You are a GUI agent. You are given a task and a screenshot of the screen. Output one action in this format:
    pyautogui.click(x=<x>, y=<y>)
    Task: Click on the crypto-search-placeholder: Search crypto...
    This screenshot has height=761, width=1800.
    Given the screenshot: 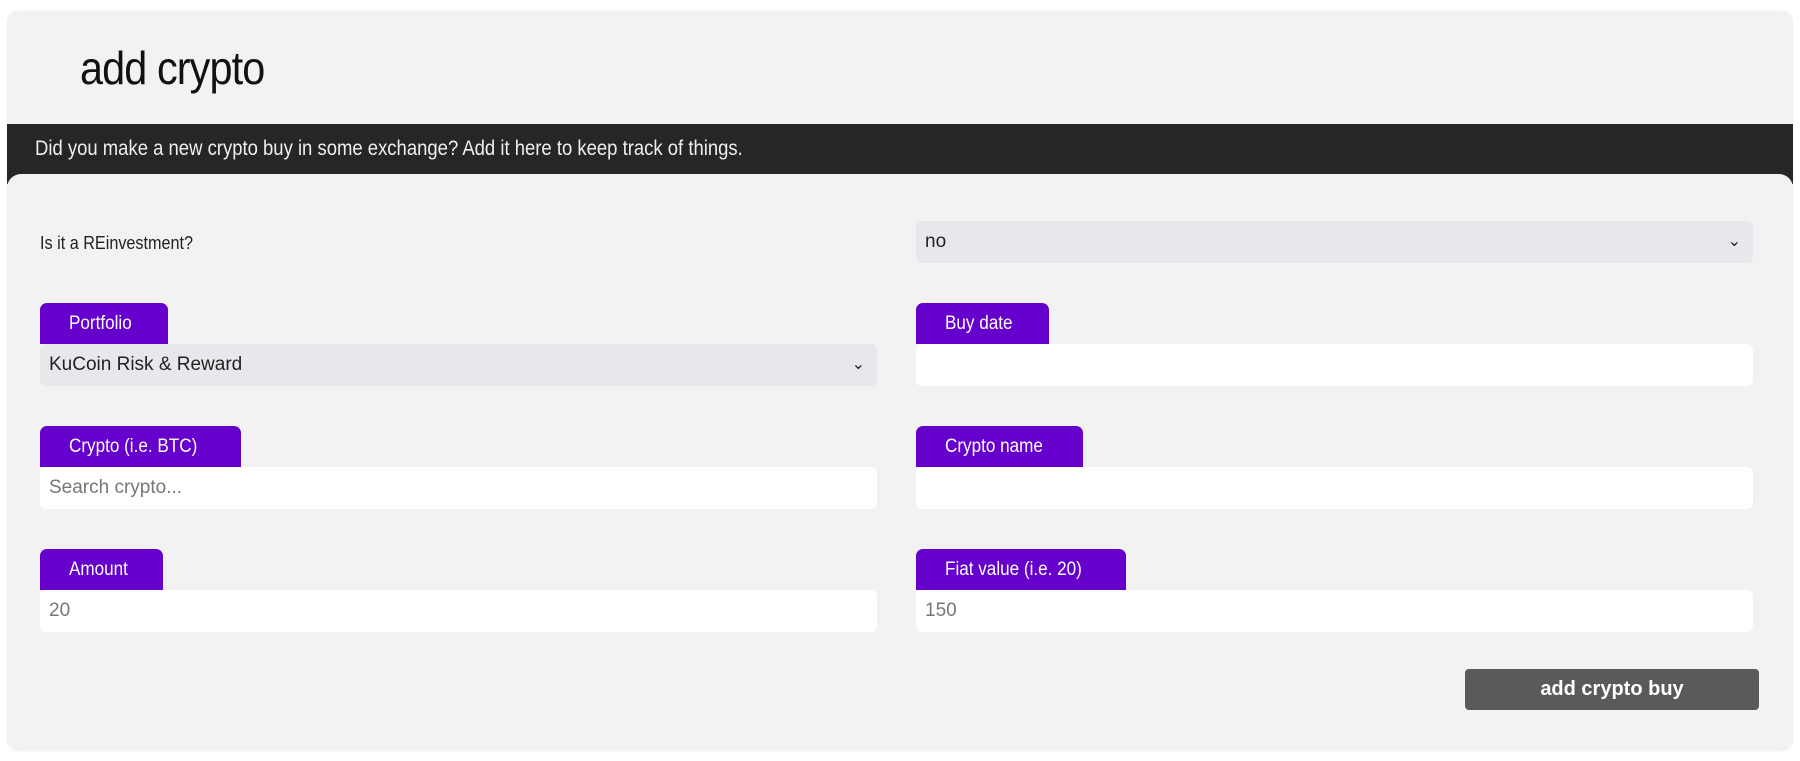 What is the action you would take?
    pyautogui.click(x=116, y=487)
    